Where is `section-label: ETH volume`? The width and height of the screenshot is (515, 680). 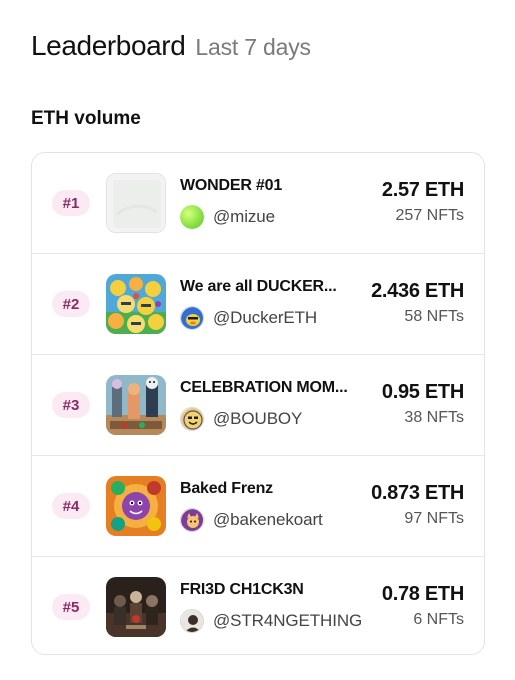 section-label: ETH volume is located at coordinates (86, 118).